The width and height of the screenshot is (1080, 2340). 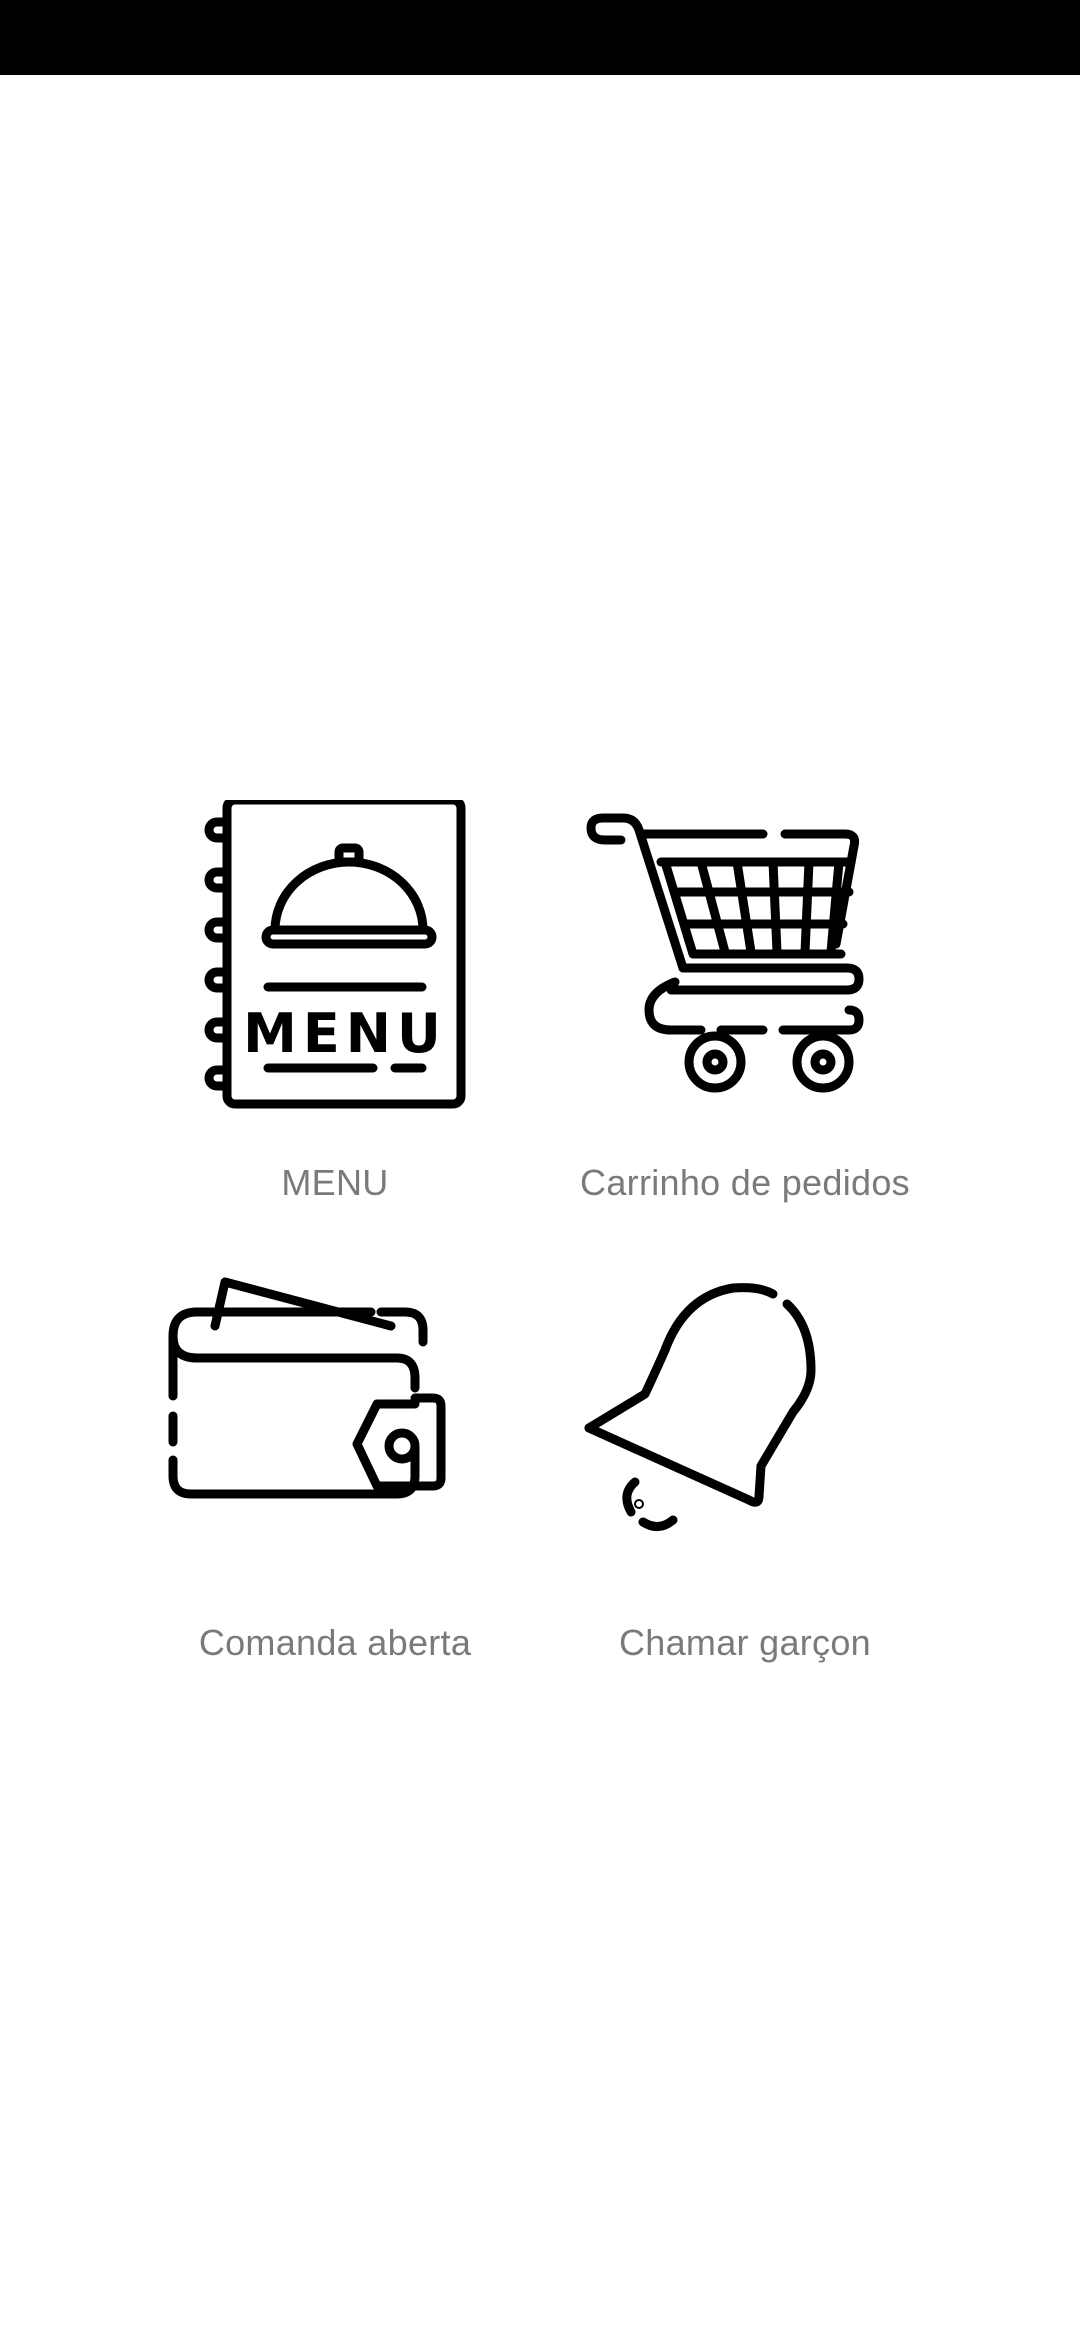 I want to click on cart-label: Carrinho de pedidos, so click(x=745, y=1182).